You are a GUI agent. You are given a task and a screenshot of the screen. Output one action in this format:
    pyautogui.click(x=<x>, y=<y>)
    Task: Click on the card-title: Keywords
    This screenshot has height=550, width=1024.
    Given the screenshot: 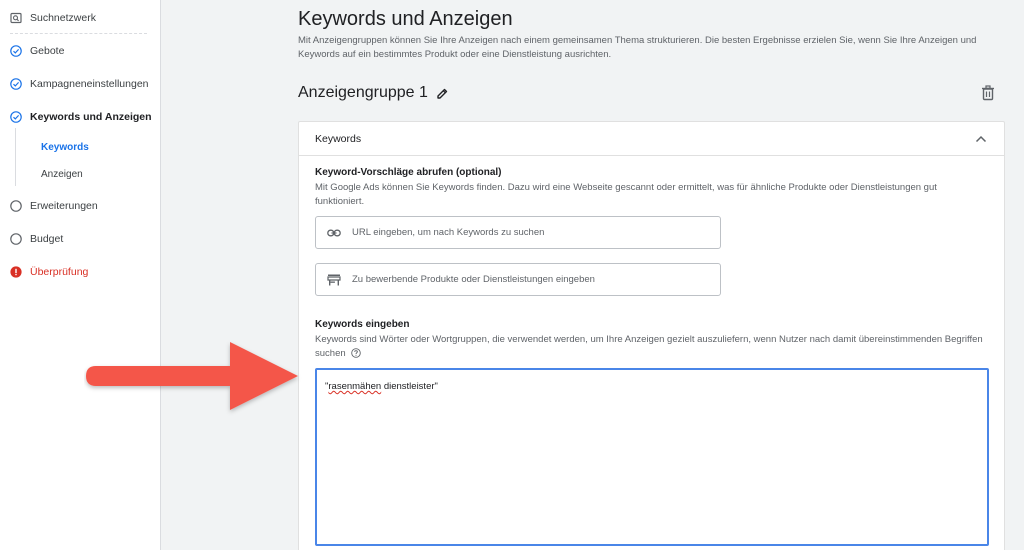 What is the action you would take?
    pyautogui.click(x=338, y=138)
    